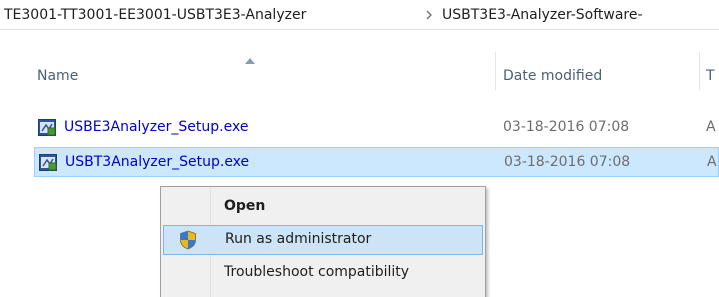 The width and height of the screenshot is (719, 297). I want to click on menu-item-label: Open, so click(245, 206).